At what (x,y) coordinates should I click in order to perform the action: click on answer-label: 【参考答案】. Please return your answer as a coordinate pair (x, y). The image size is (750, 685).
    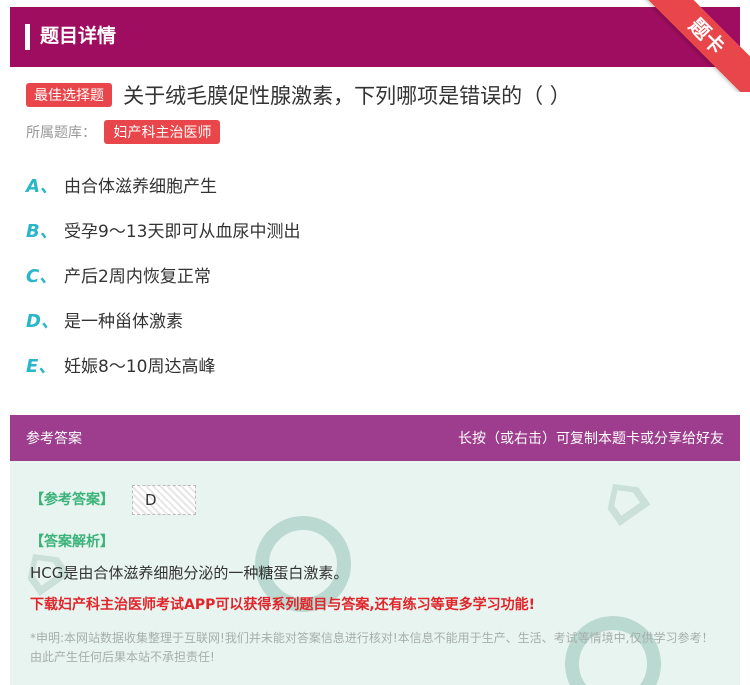
    Looking at the image, I should click on (72, 500).